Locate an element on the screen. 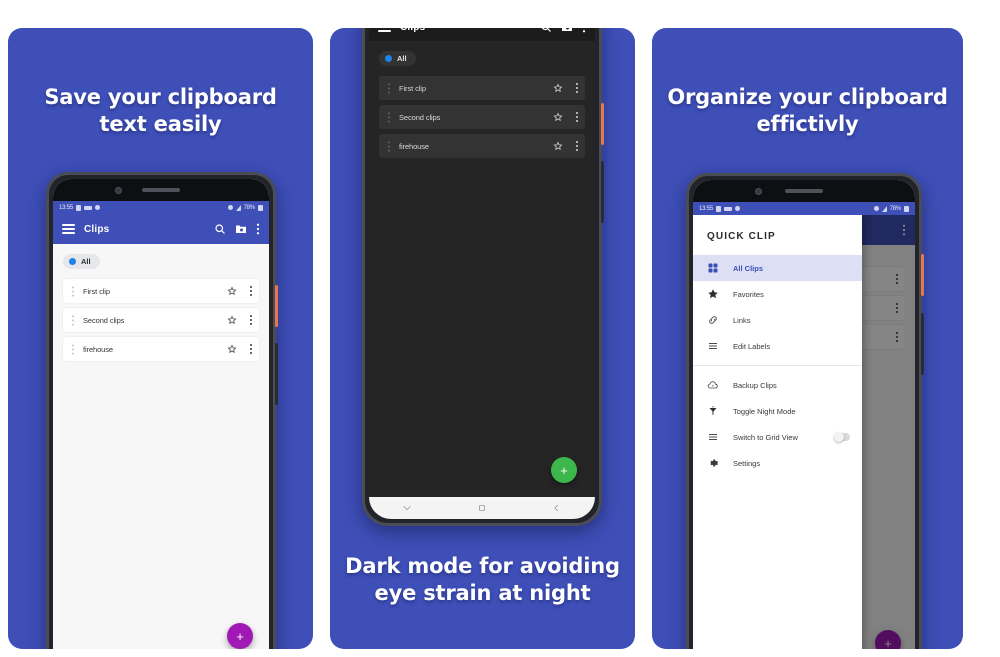  filter-chip-label: All is located at coordinates (402, 58).